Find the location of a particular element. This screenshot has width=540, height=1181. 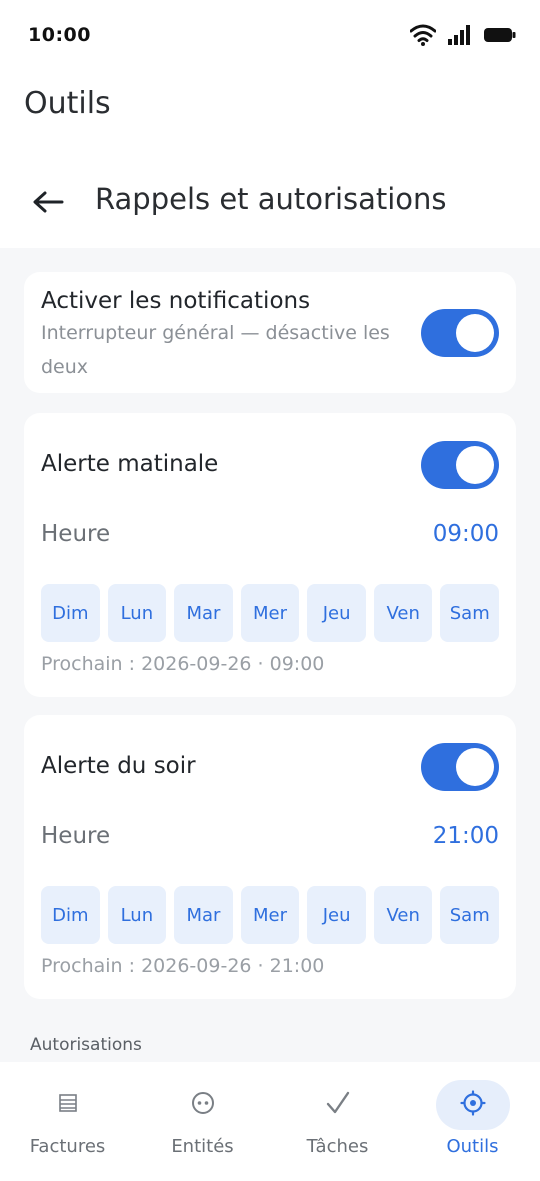

master-title: Activer les notifications is located at coordinates (176, 301).